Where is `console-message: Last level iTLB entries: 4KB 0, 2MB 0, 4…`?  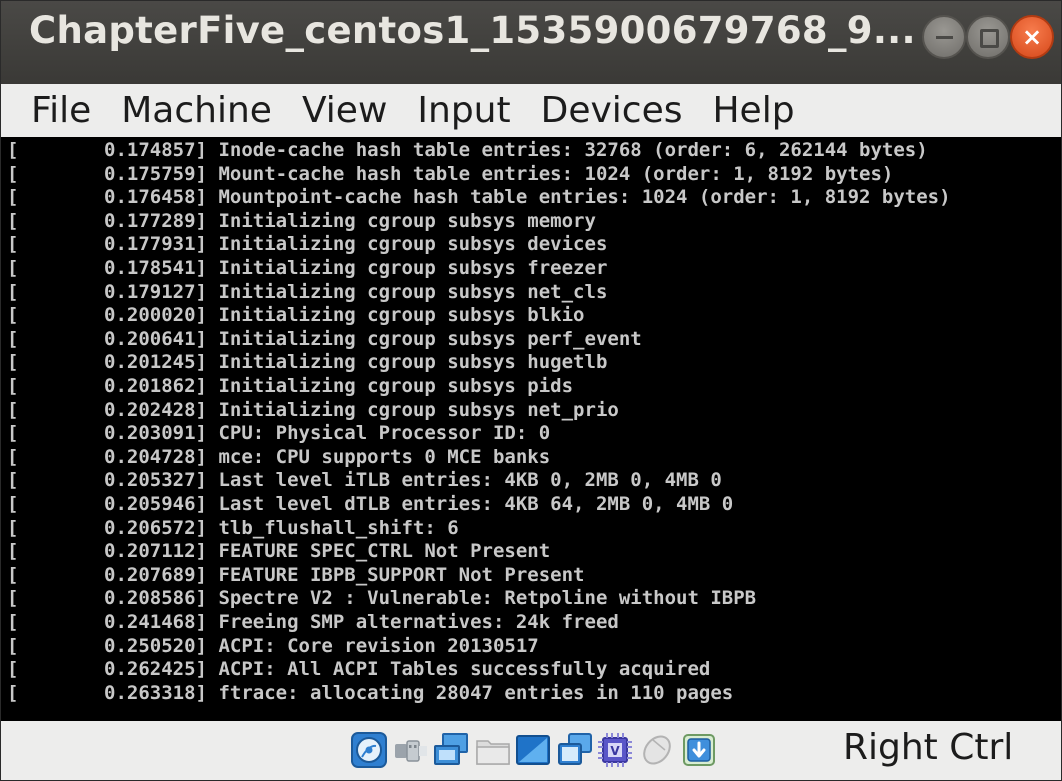 console-message: Last level iTLB entries: 4KB 0, 2MB 0, 4… is located at coordinates (470, 480).